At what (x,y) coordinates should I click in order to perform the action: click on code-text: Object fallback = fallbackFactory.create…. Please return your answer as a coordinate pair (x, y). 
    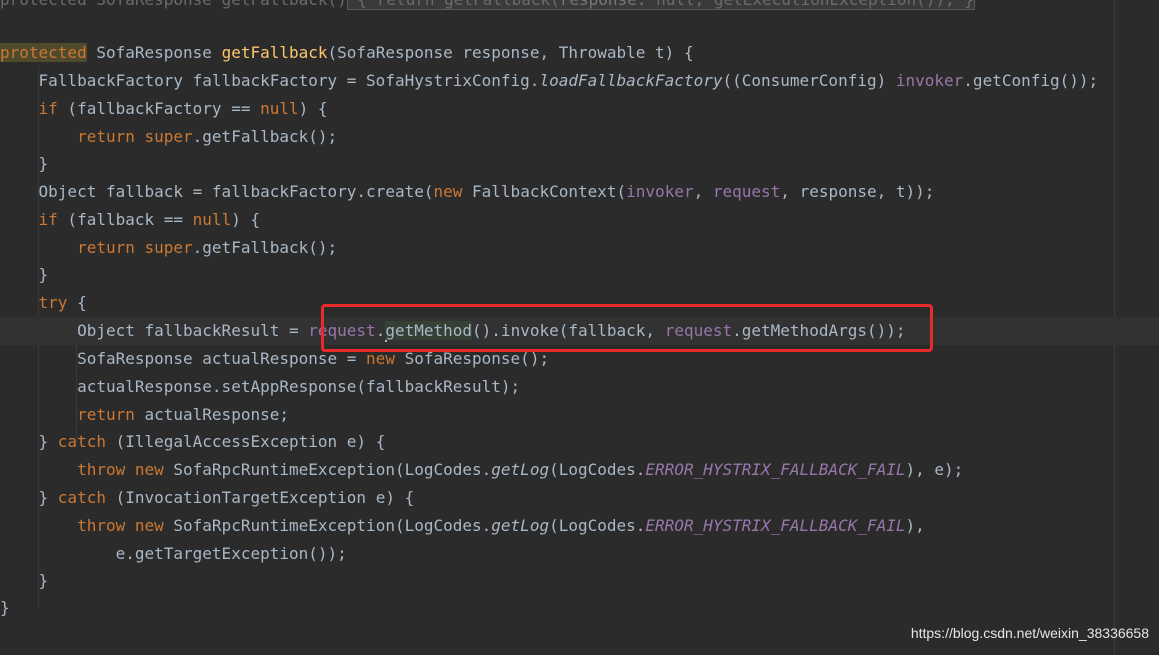
    Looking at the image, I should click on (217, 191).